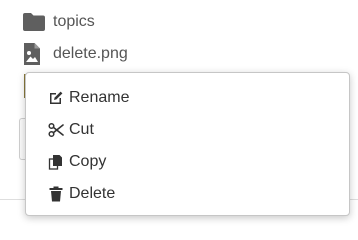 Image resolution: width=358 pixels, height=240 pixels. What do you see at coordinates (56, 162) in the screenshot?
I see `copy-icon` at bounding box center [56, 162].